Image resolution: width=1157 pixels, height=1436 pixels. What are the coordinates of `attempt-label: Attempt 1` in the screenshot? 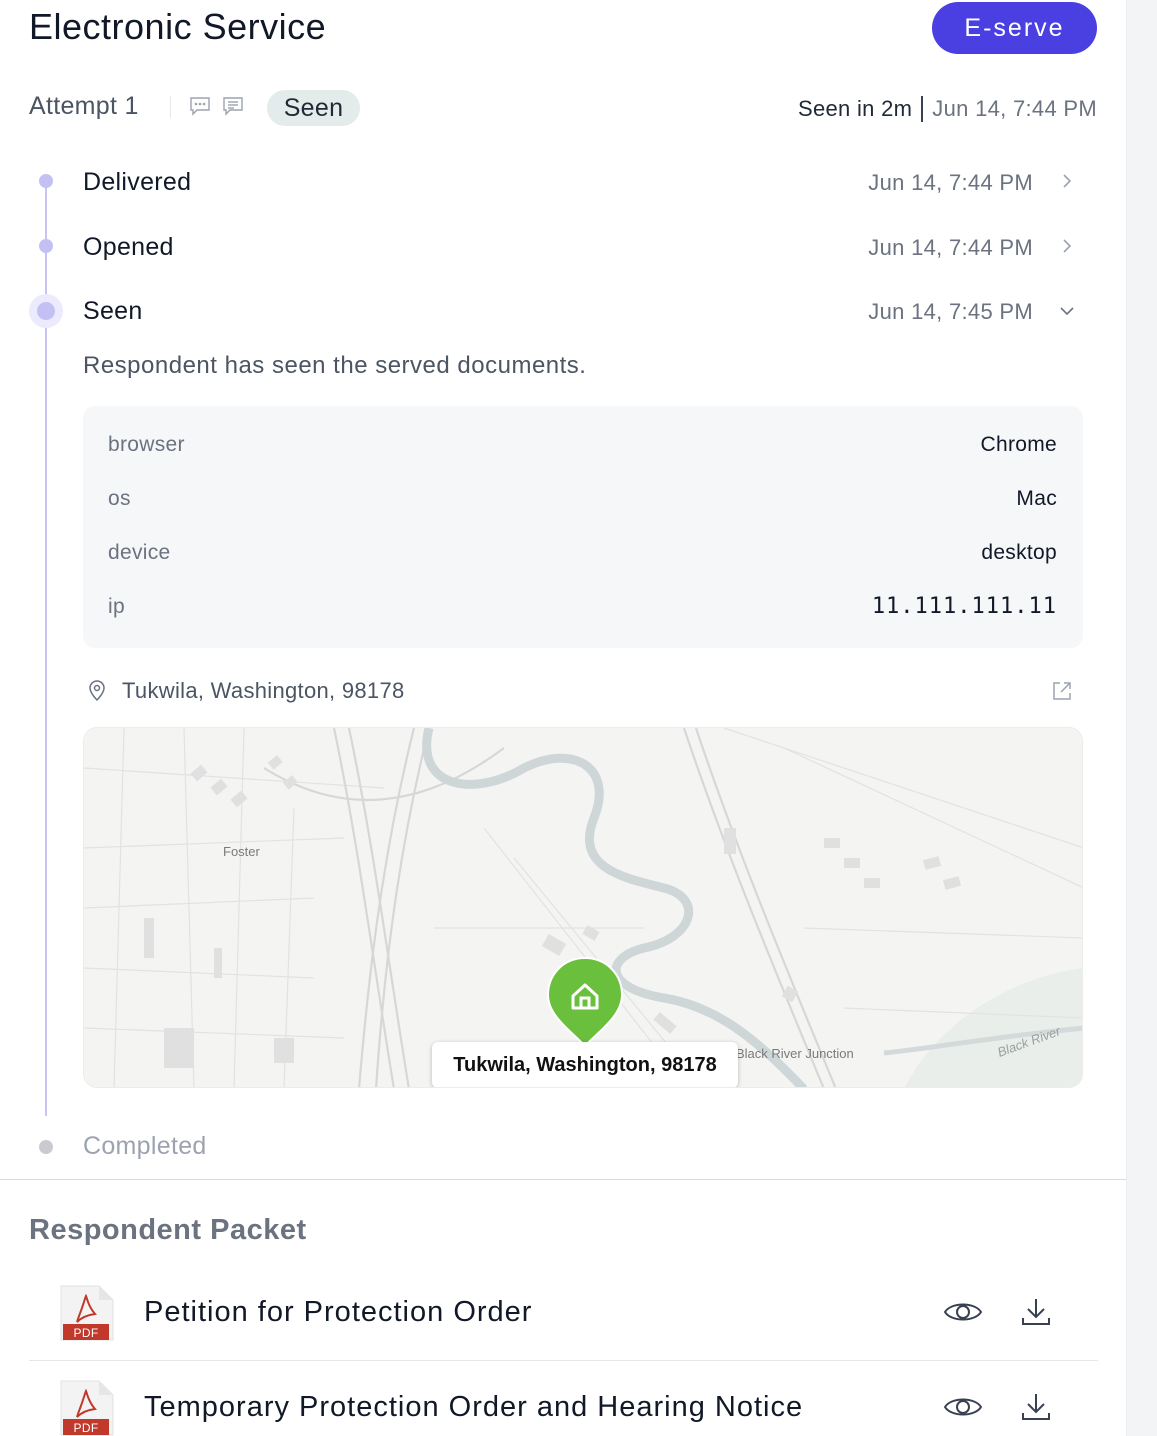 It's located at (84, 106).